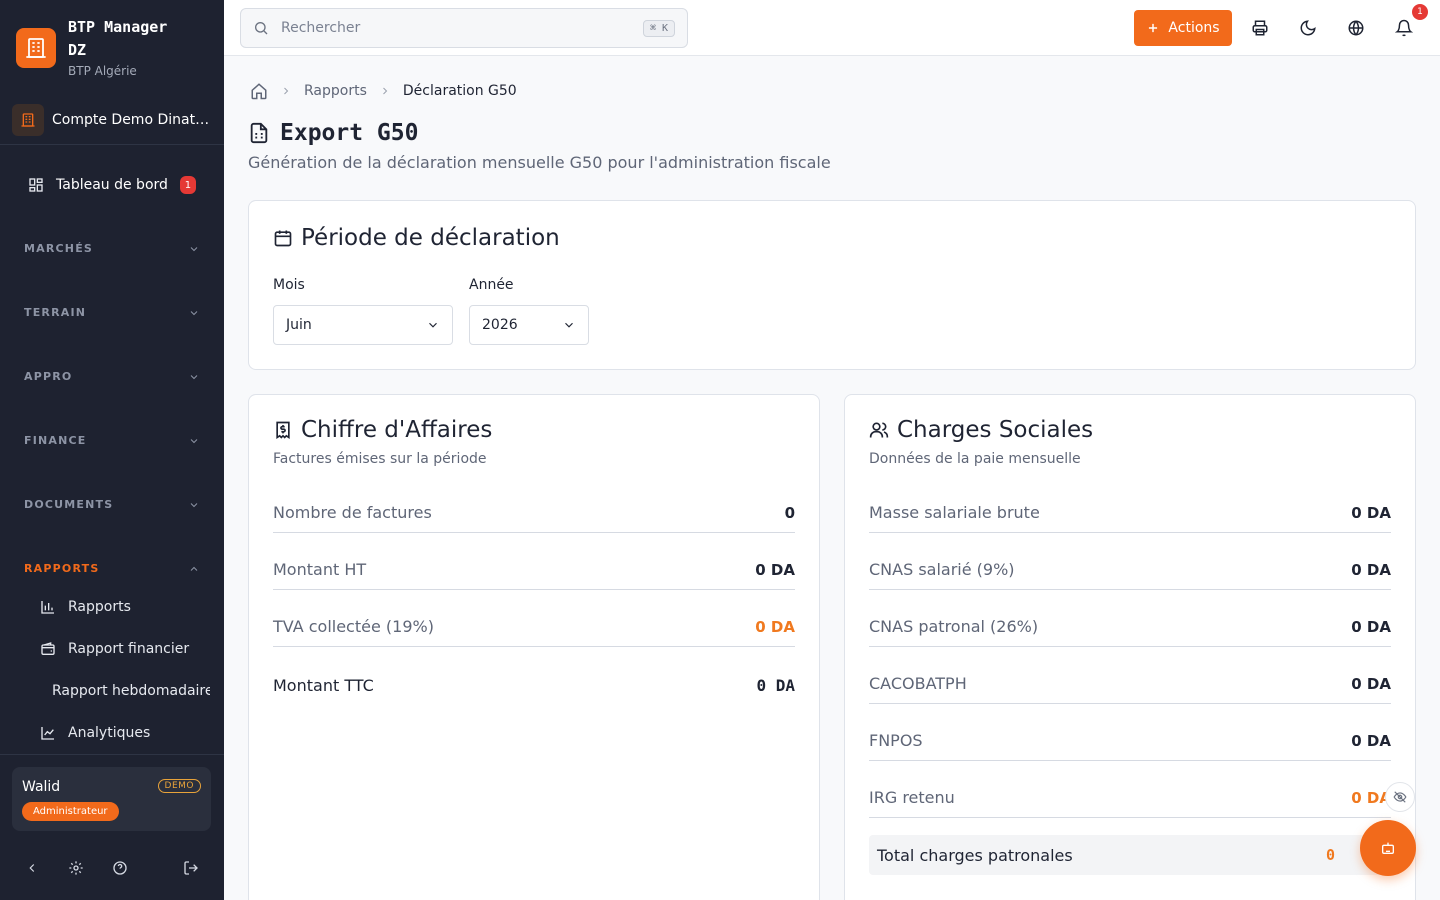  What do you see at coordinates (1130, 570) in the screenshot?
I see `social-row: CNAS salarié (9%) 0 DA` at bounding box center [1130, 570].